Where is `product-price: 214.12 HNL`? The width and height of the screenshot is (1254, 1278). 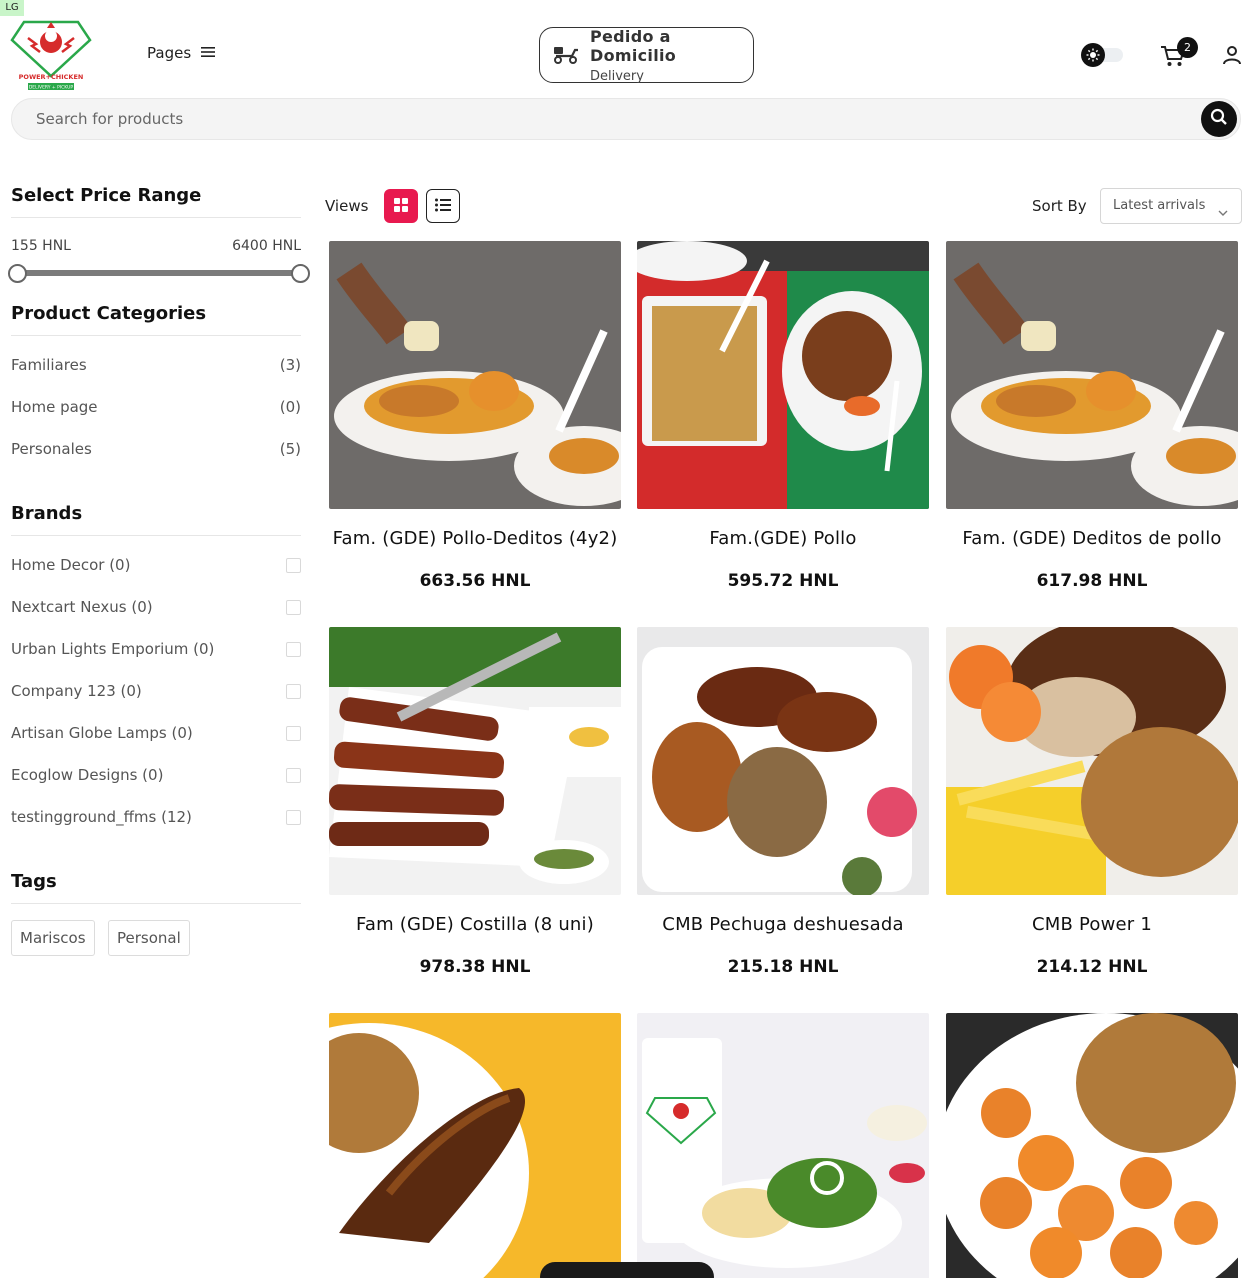 product-price: 214.12 HNL is located at coordinates (1092, 967).